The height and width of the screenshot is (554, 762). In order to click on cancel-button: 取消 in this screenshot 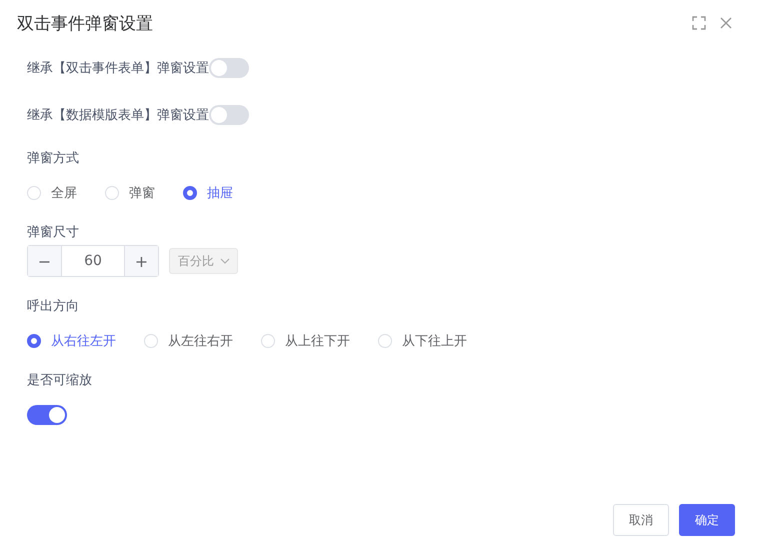, I will do `click(641, 520)`.